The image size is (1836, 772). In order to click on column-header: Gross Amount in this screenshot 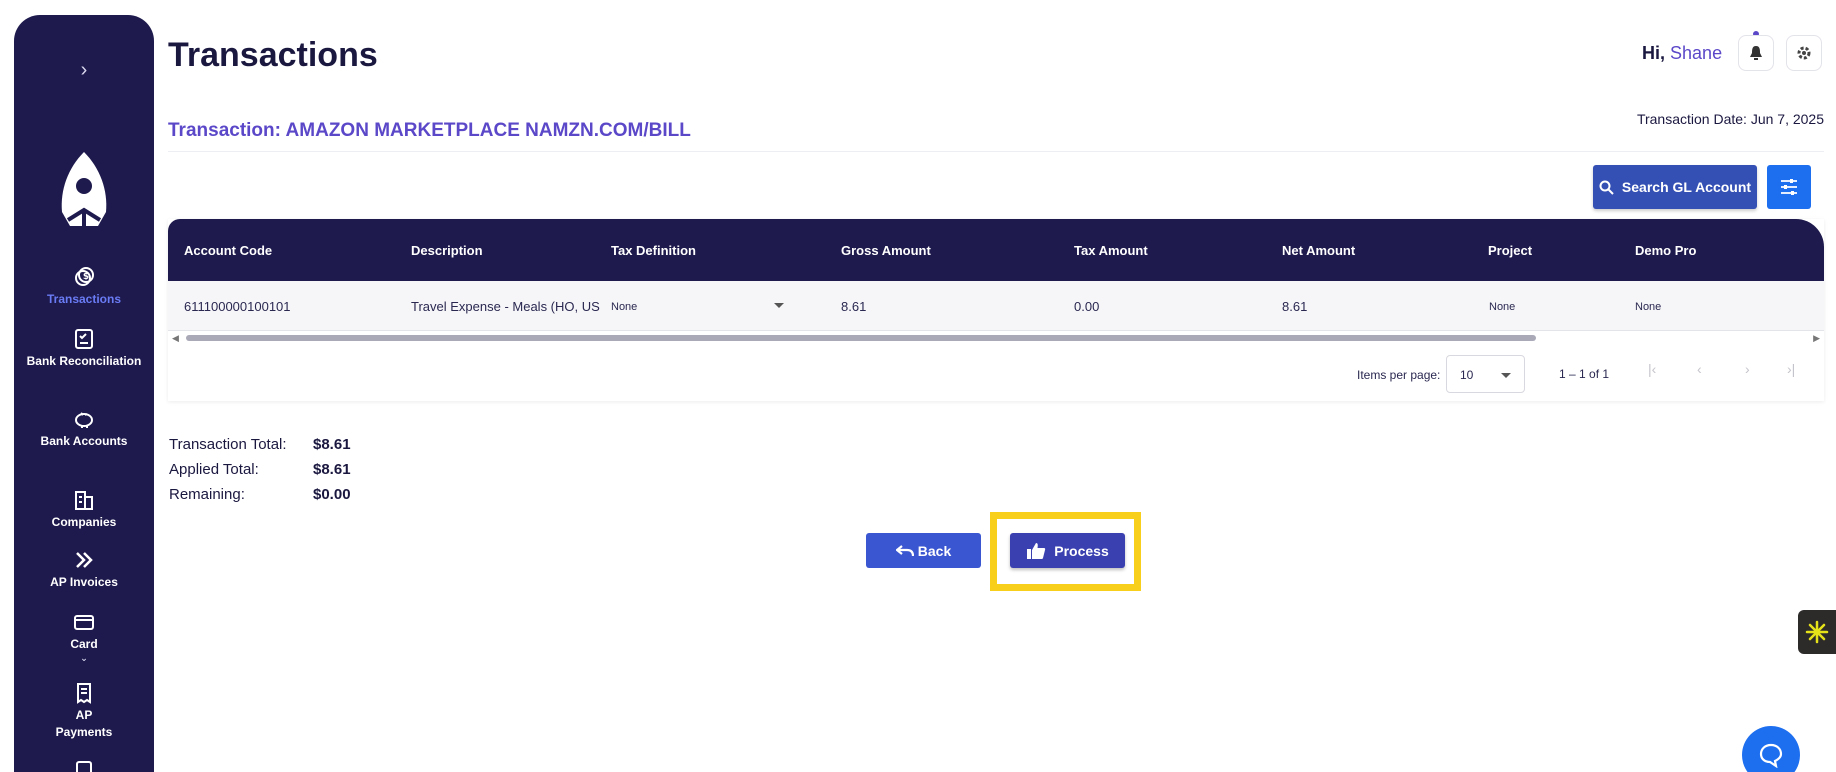, I will do `click(886, 250)`.